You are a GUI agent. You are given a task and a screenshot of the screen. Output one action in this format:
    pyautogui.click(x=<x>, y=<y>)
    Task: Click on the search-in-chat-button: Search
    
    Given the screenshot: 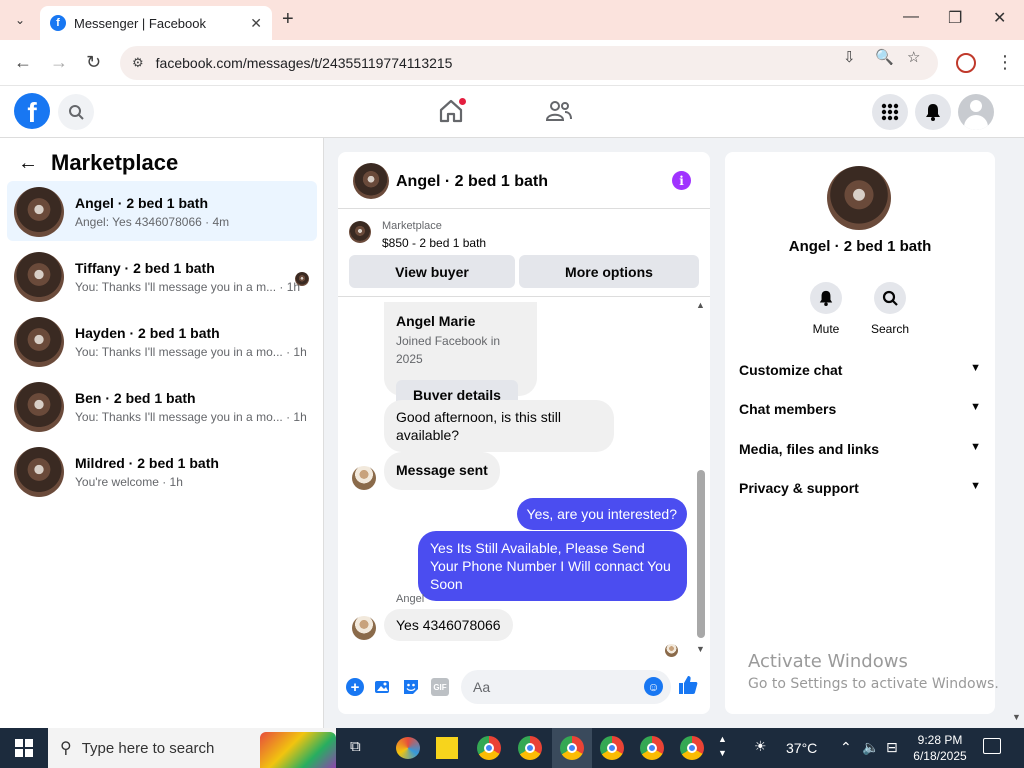 What is the action you would take?
    pyautogui.click(x=890, y=309)
    